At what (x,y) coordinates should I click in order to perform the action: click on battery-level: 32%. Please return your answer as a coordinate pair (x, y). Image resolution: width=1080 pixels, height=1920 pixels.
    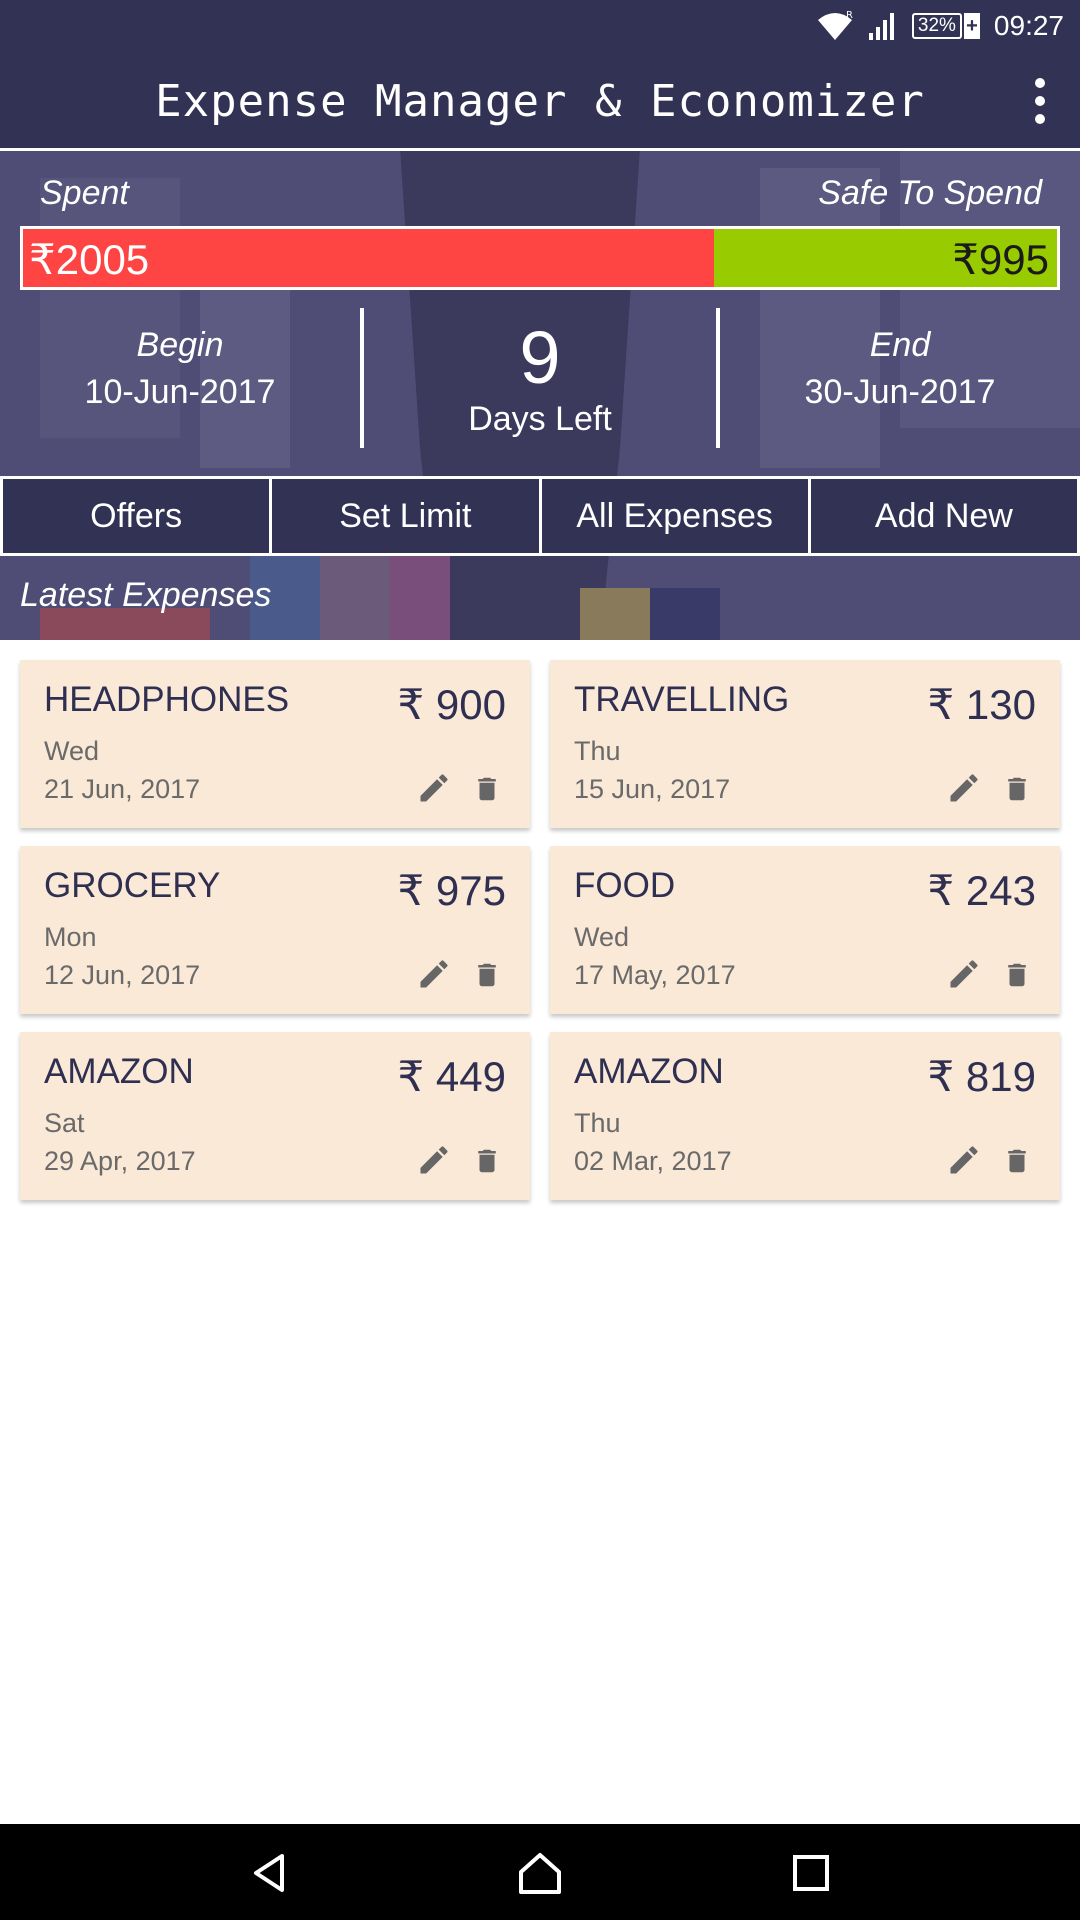
    Looking at the image, I should click on (936, 26).